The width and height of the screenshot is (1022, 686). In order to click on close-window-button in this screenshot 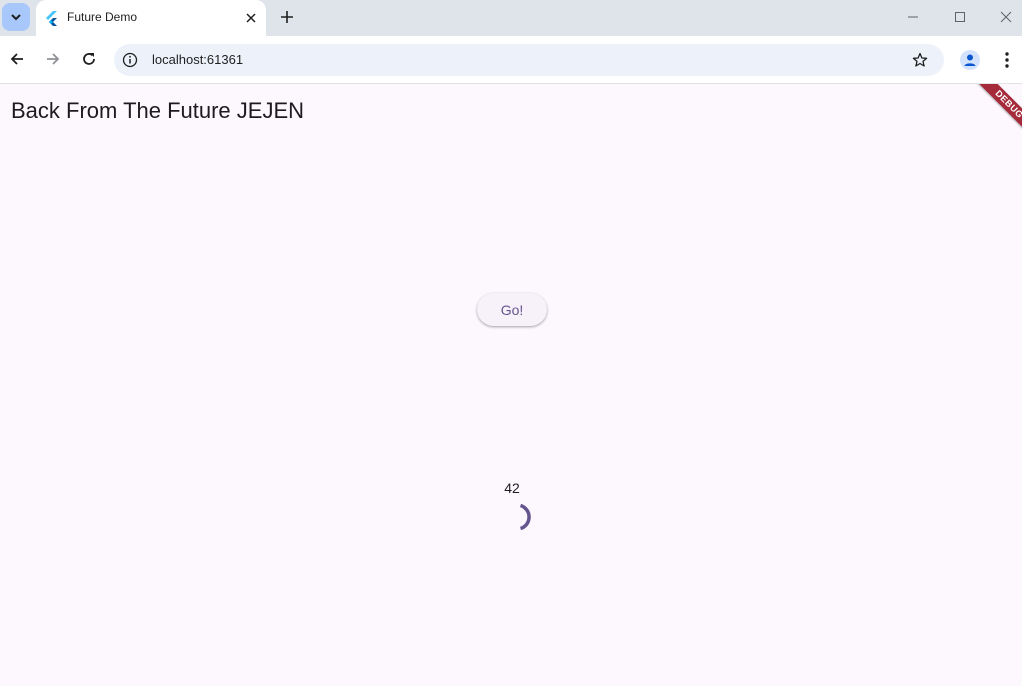, I will do `click(1002, 17)`.